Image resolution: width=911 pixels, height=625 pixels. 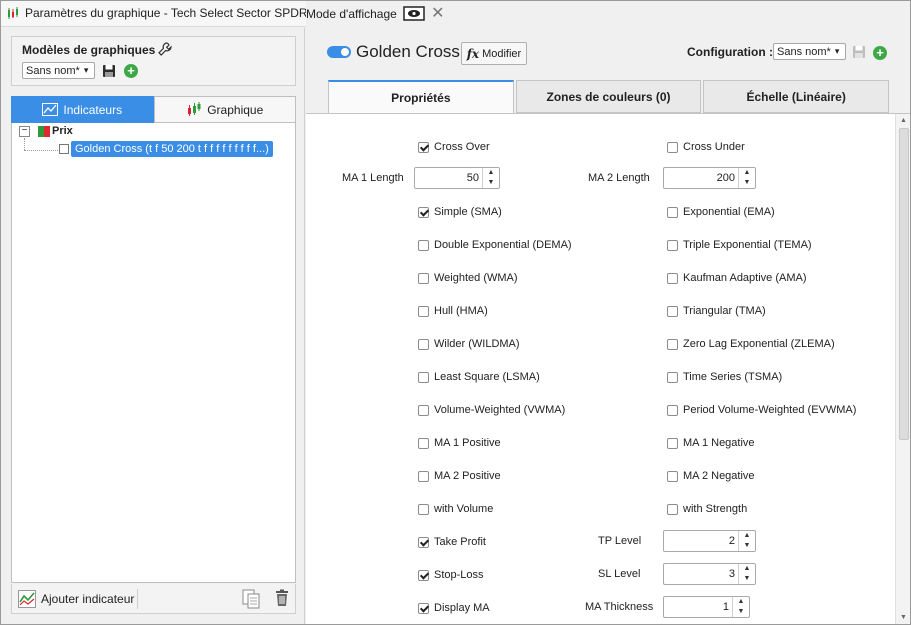 I want to click on signal-checkbox: with Strength, so click(x=707, y=509).